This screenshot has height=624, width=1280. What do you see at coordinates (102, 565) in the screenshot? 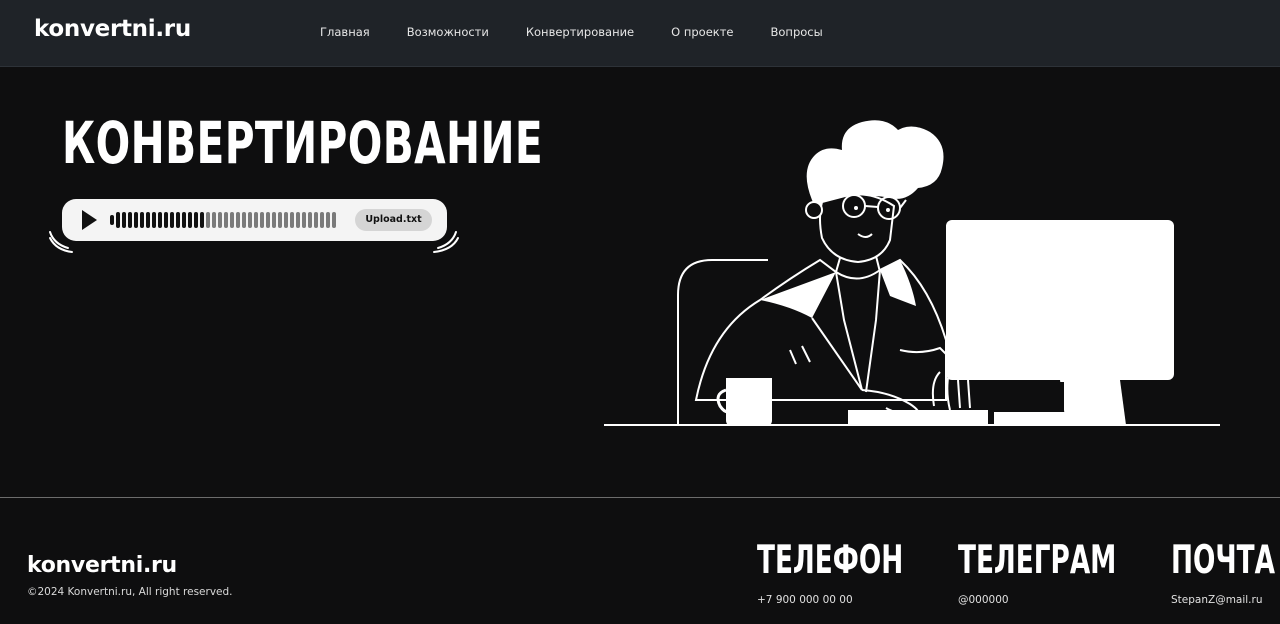
I see `footer-logo: konvertni.ru` at bounding box center [102, 565].